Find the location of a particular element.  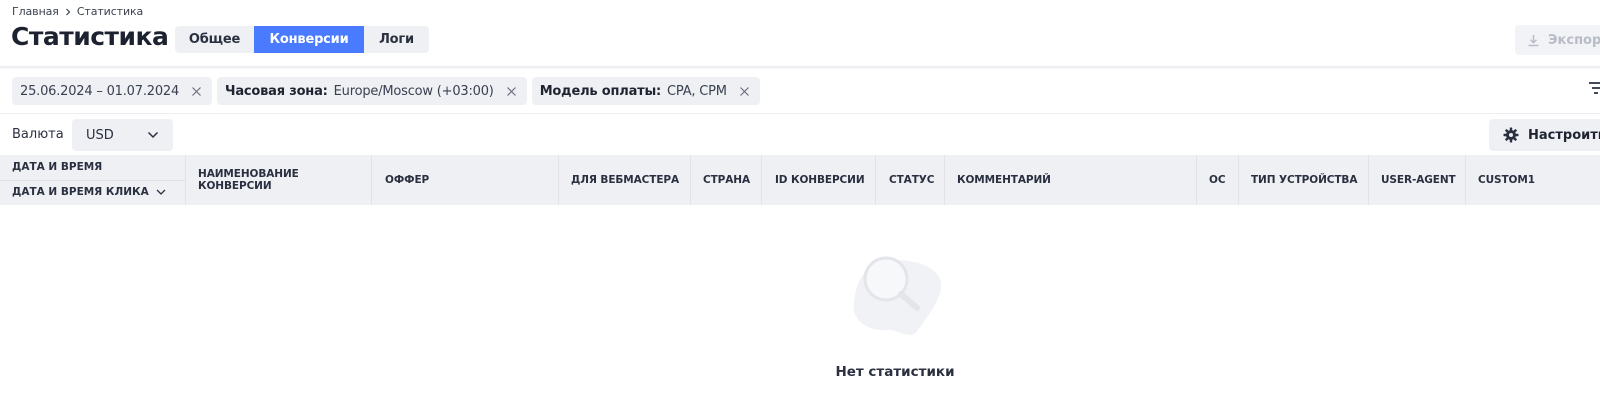

currency-label: Валюта is located at coordinates (38, 134).